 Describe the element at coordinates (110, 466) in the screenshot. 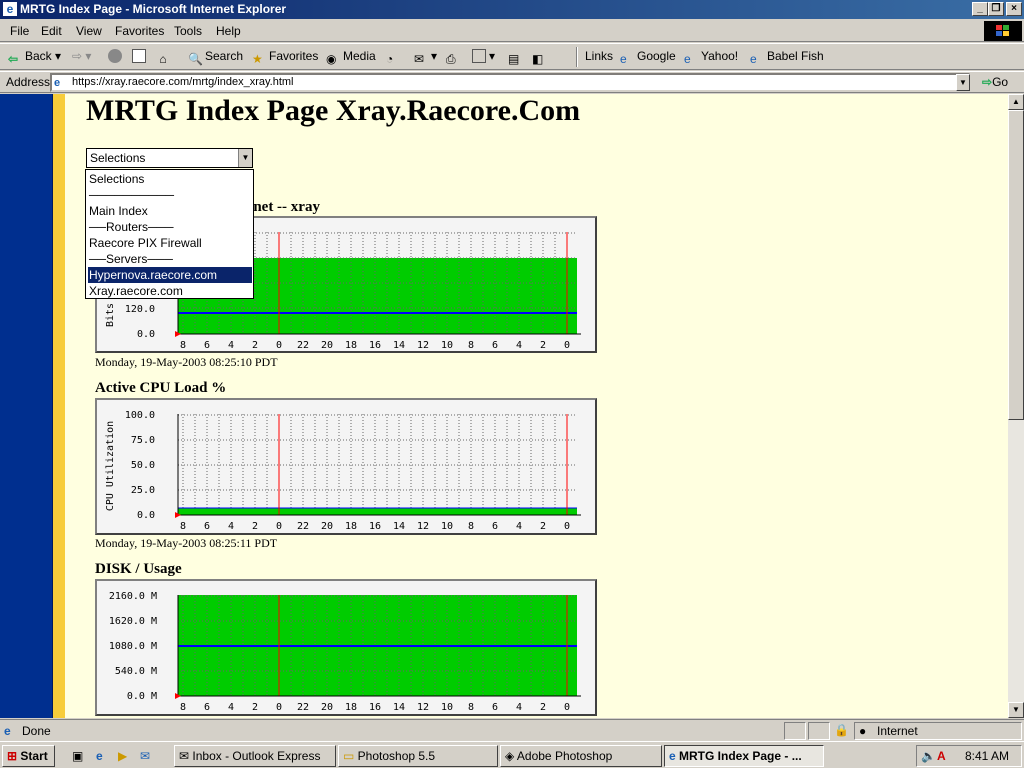

I see `graph2-ylabel: CPU Utilization` at that location.